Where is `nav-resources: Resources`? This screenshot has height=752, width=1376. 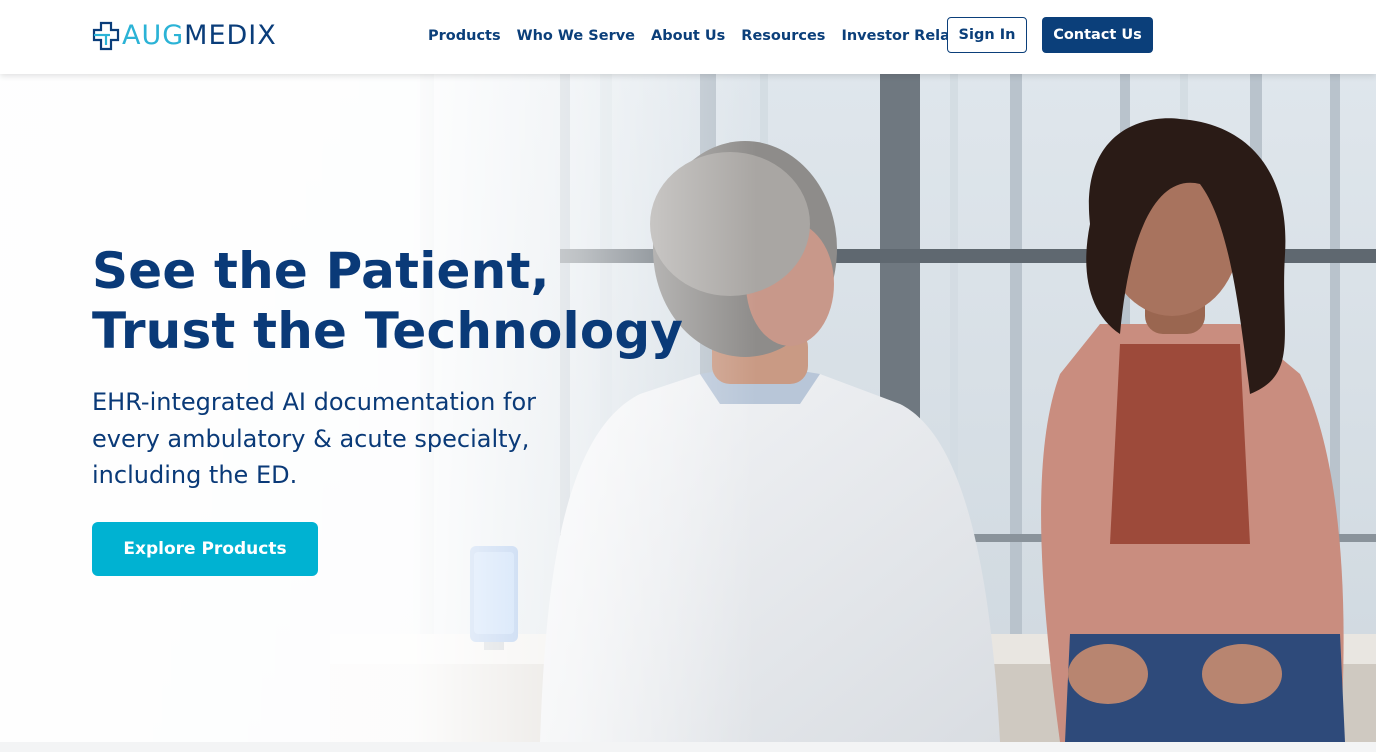
nav-resources: Resources is located at coordinates (783, 36).